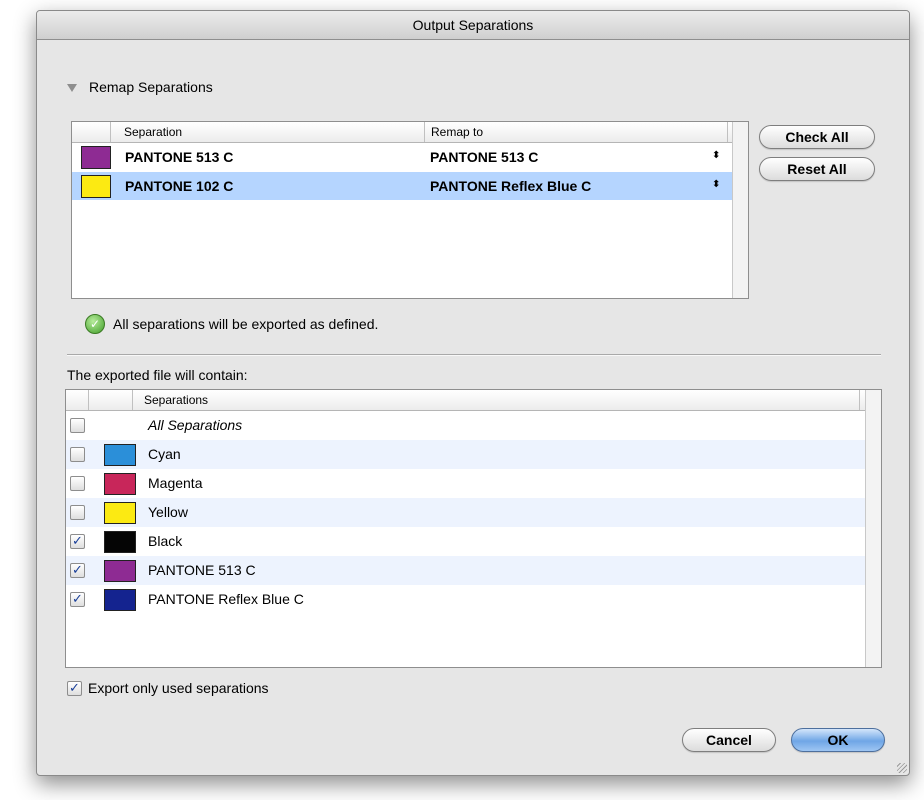 This screenshot has height=800, width=924. I want to click on column-header-check, so click(77, 400).